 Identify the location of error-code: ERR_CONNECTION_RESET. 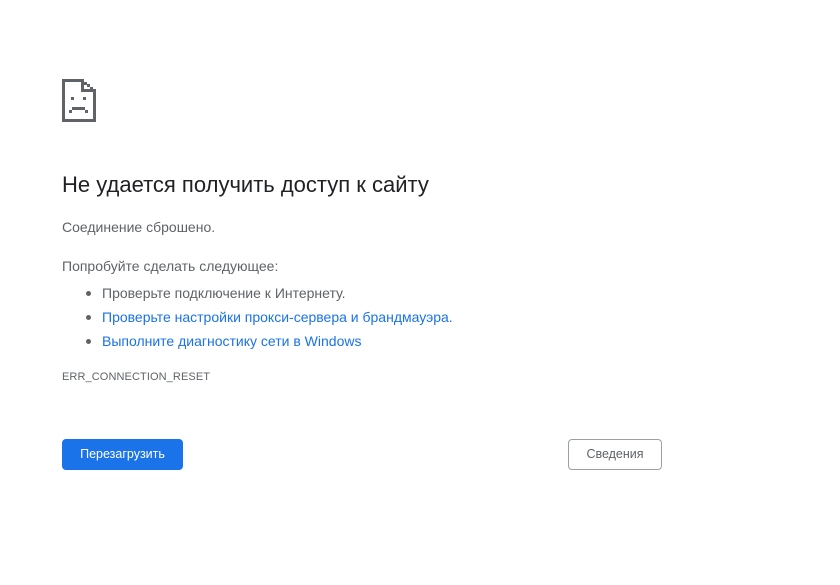
(136, 377).